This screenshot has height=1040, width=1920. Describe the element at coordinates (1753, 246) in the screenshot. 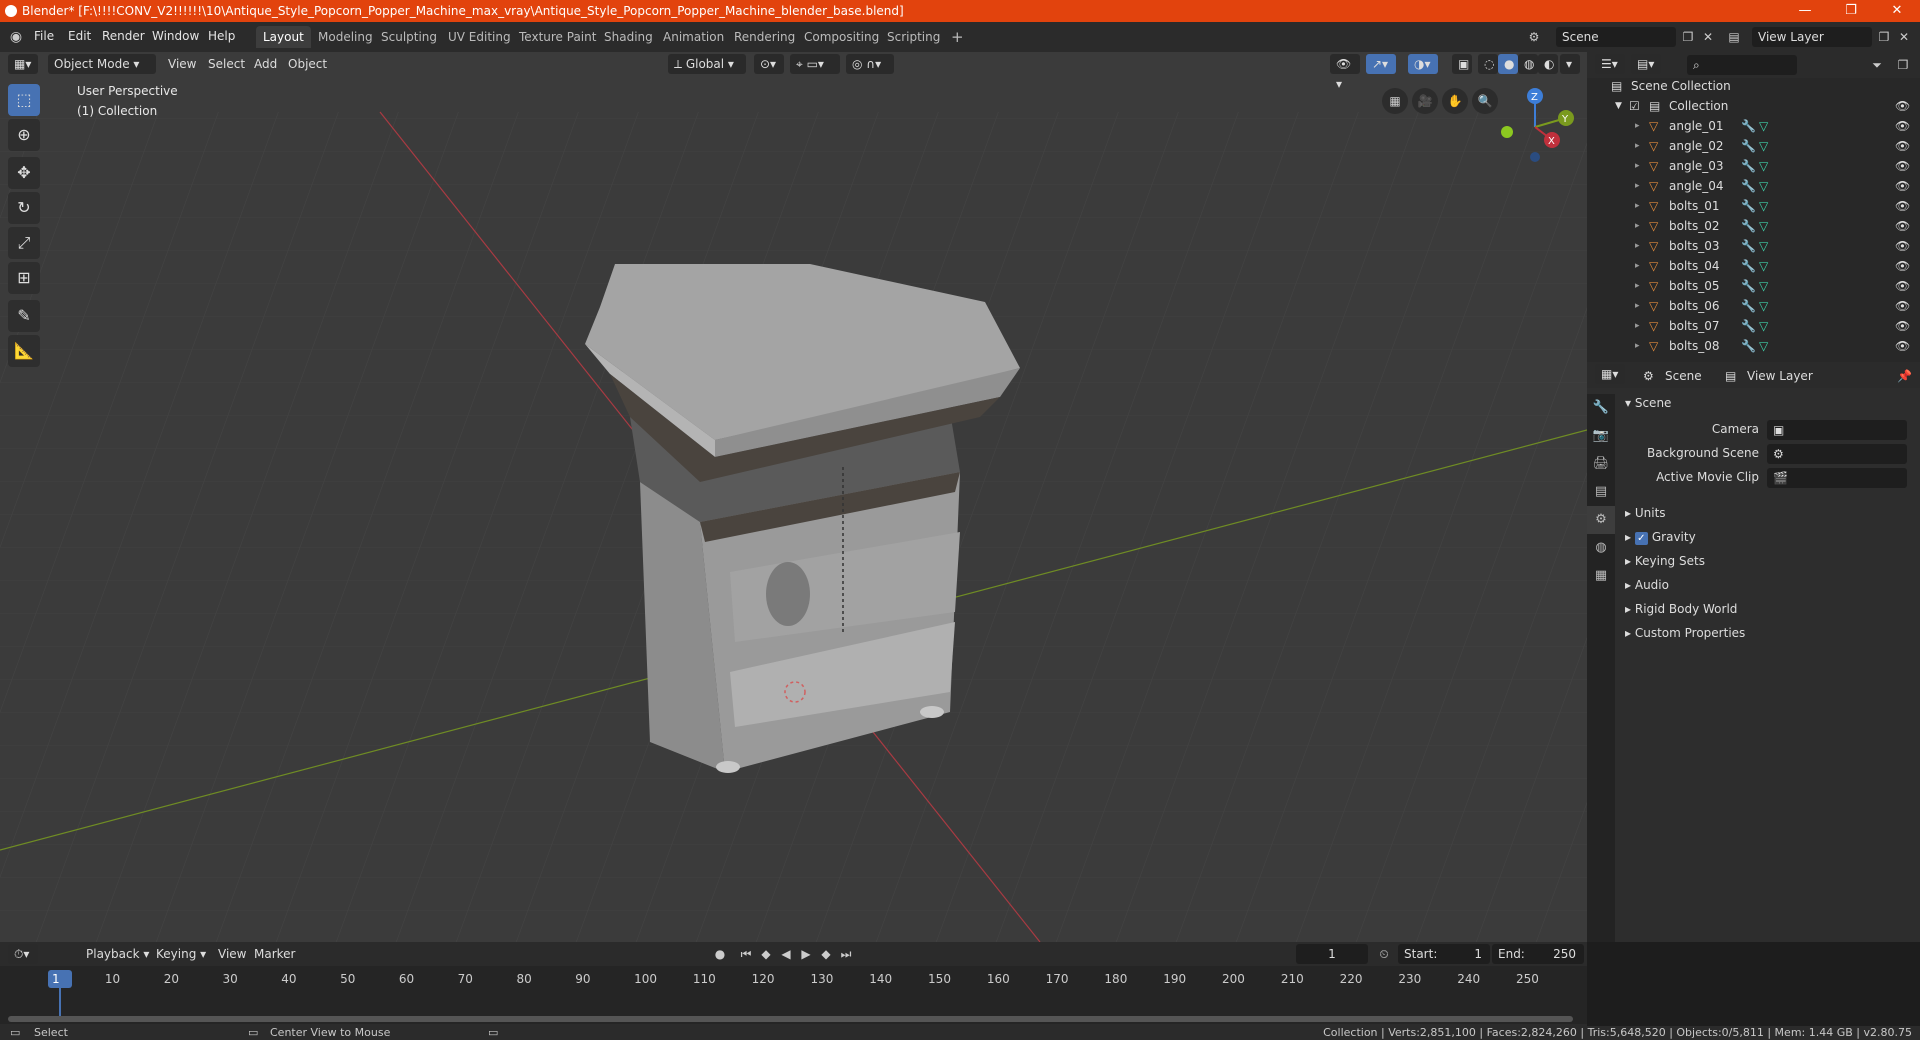

I see `outliner-item: ▸ ▽ bolts_03 🔧 ▽ 👁` at that location.